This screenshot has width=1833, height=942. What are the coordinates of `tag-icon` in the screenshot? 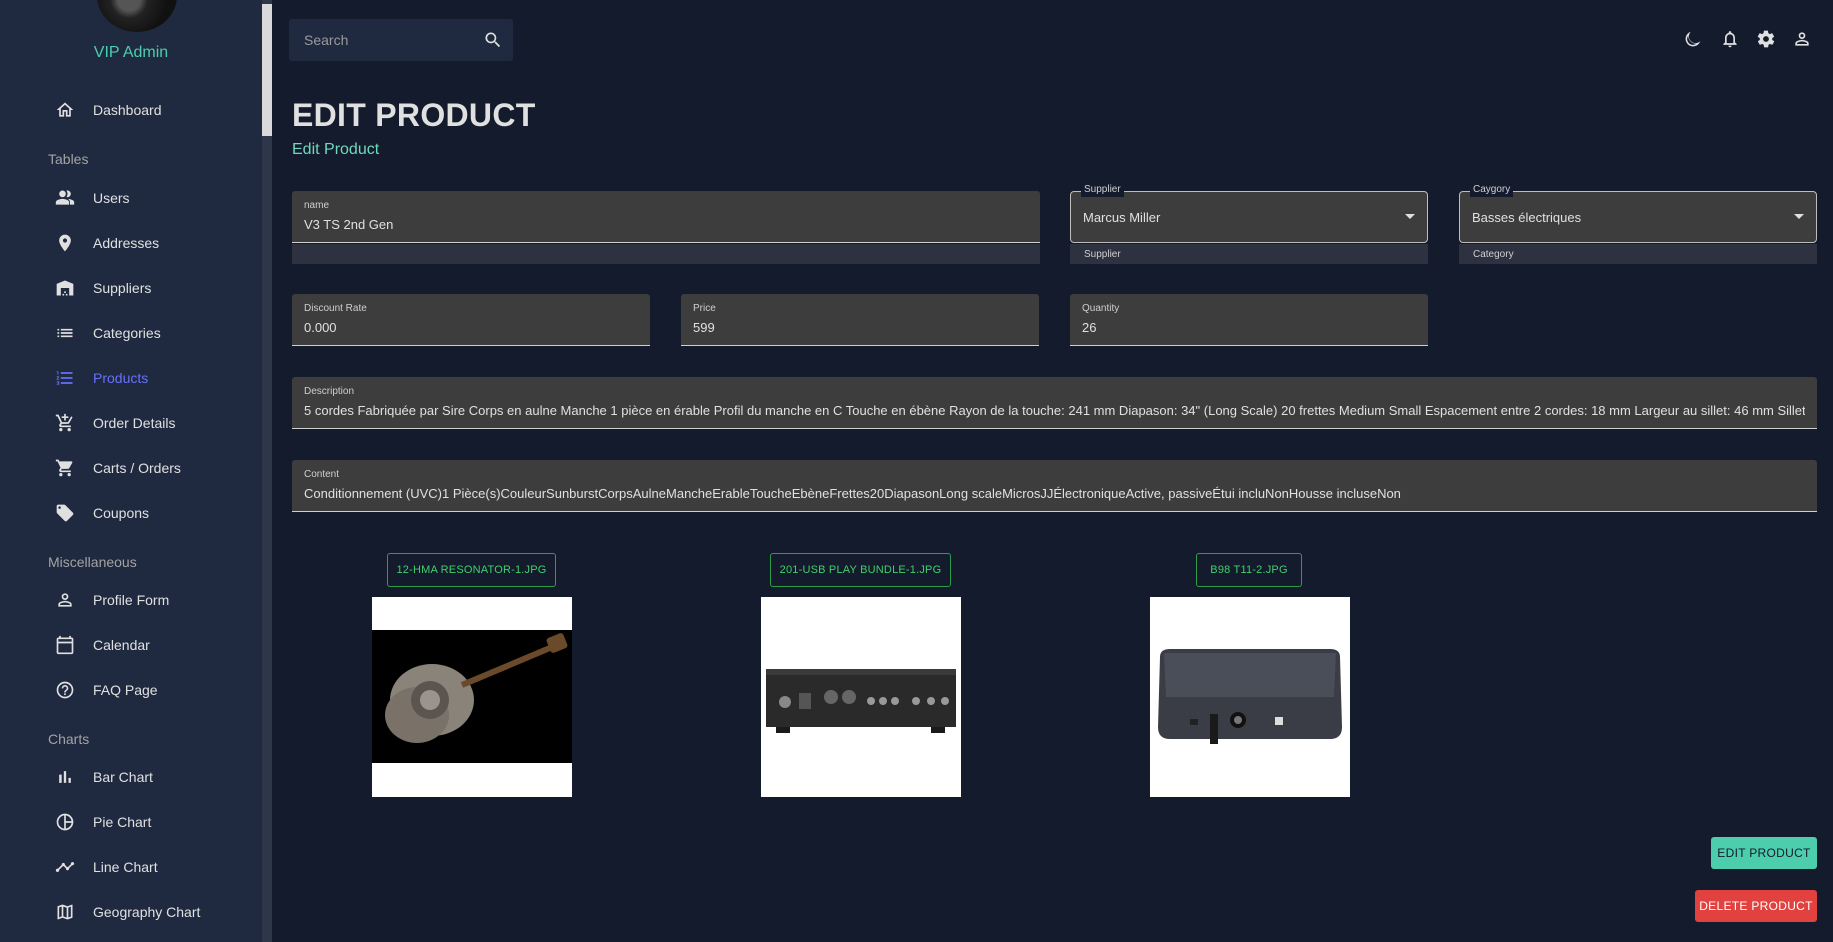 It's located at (65, 513).